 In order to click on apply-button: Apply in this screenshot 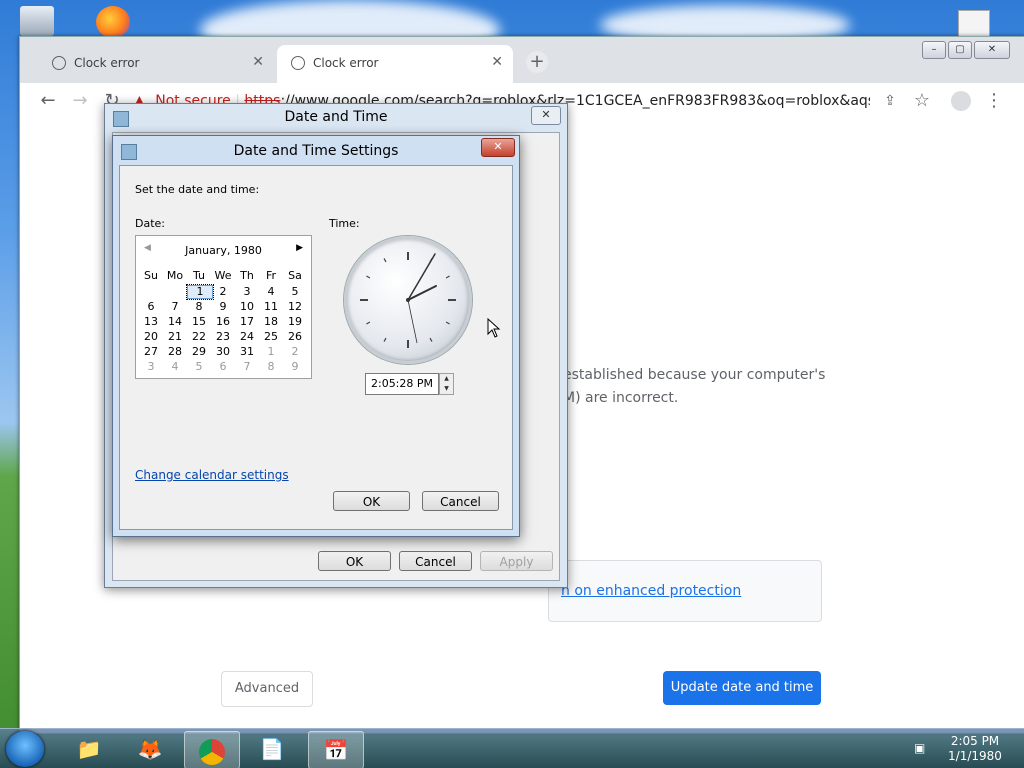, I will do `click(516, 561)`.